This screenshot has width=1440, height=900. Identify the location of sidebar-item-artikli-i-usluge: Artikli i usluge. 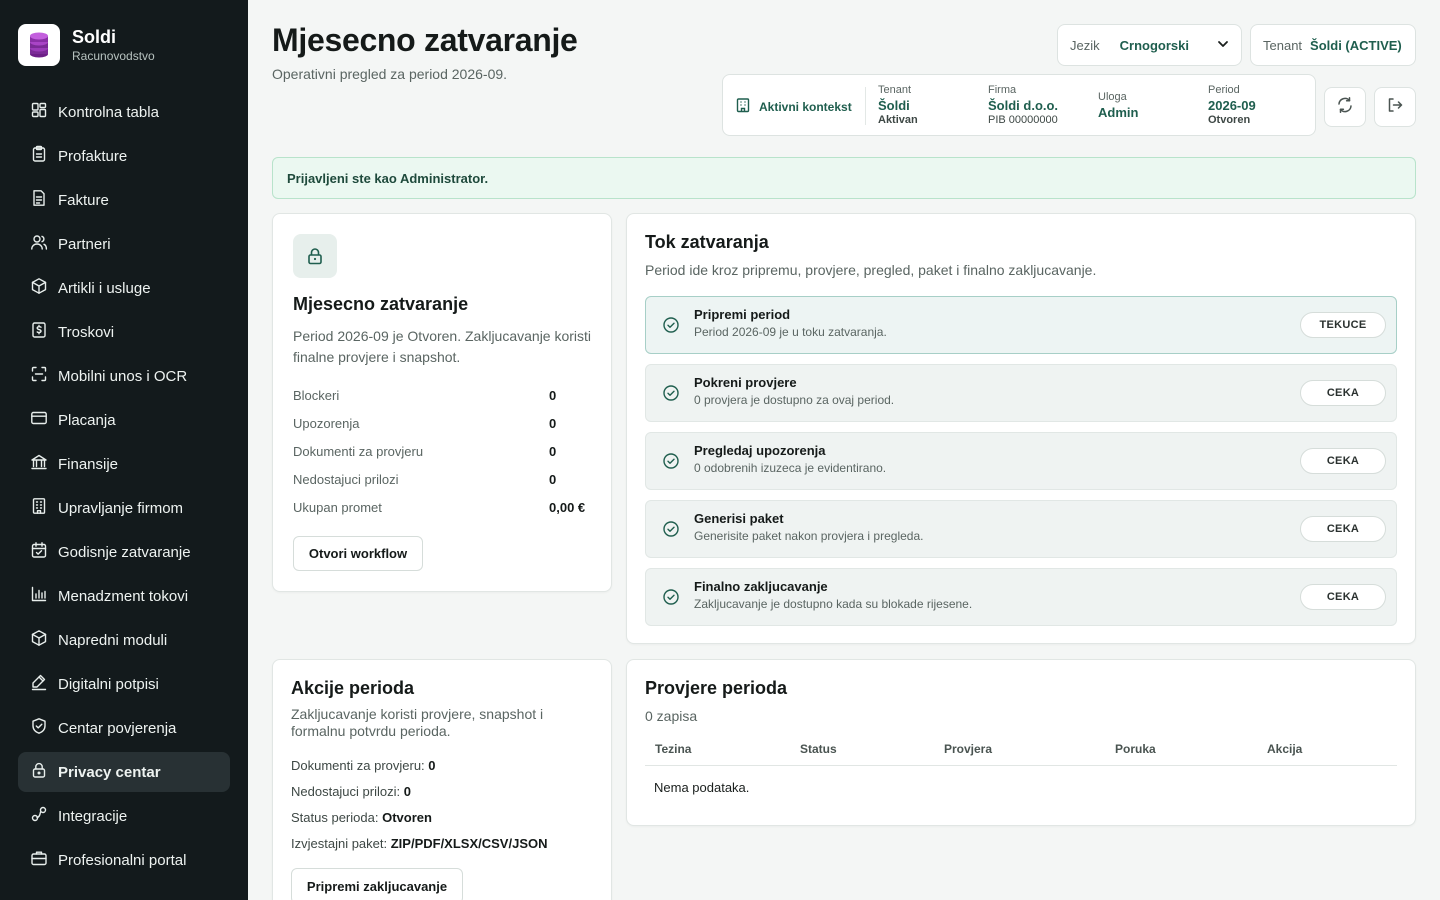
(124, 288).